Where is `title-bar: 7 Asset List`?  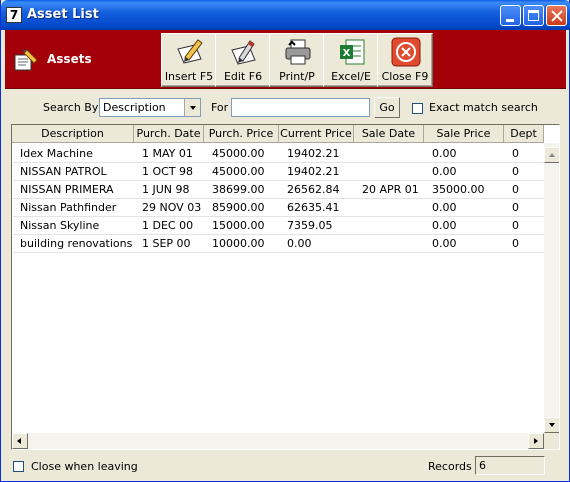 title-bar: 7 Asset List is located at coordinates (285, 15).